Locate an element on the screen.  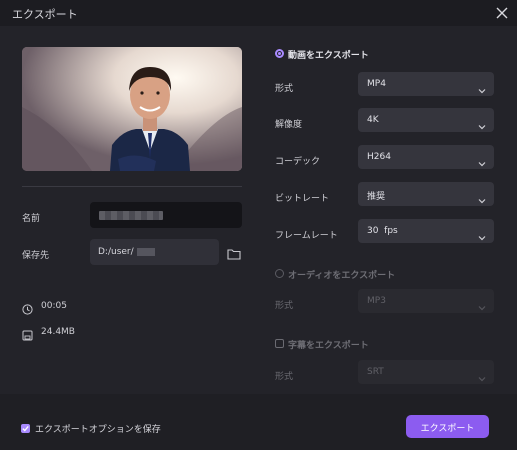
save-export-options-checkbox is located at coordinates (25, 428).